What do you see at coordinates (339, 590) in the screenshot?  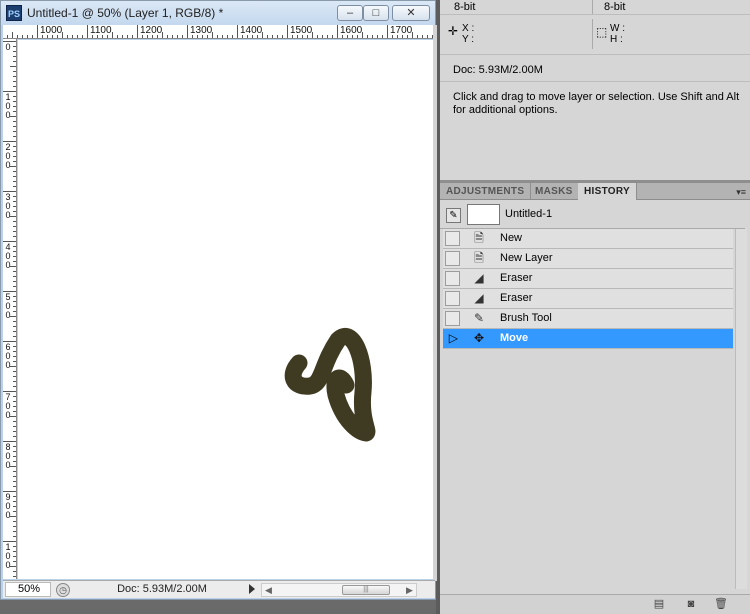 I see `horizontal-scrollbar: ◀ ||| ▶` at bounding box center [339, 590].